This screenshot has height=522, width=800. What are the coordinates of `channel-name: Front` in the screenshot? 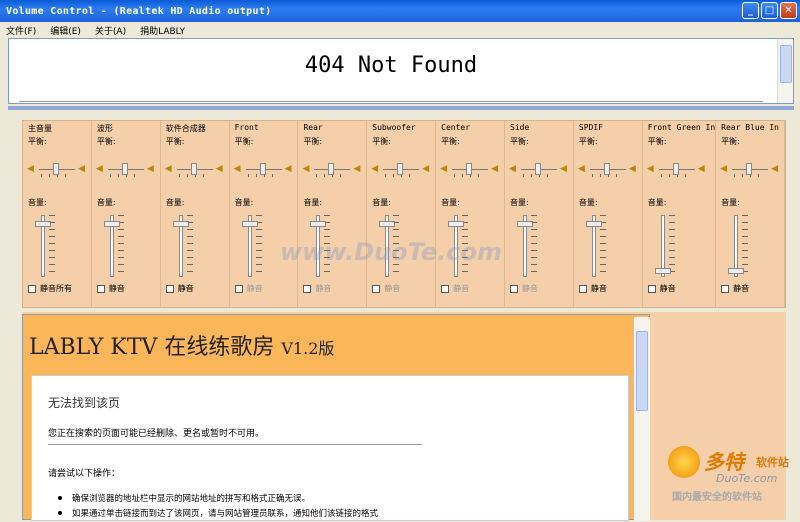 It's located at (246, 127).